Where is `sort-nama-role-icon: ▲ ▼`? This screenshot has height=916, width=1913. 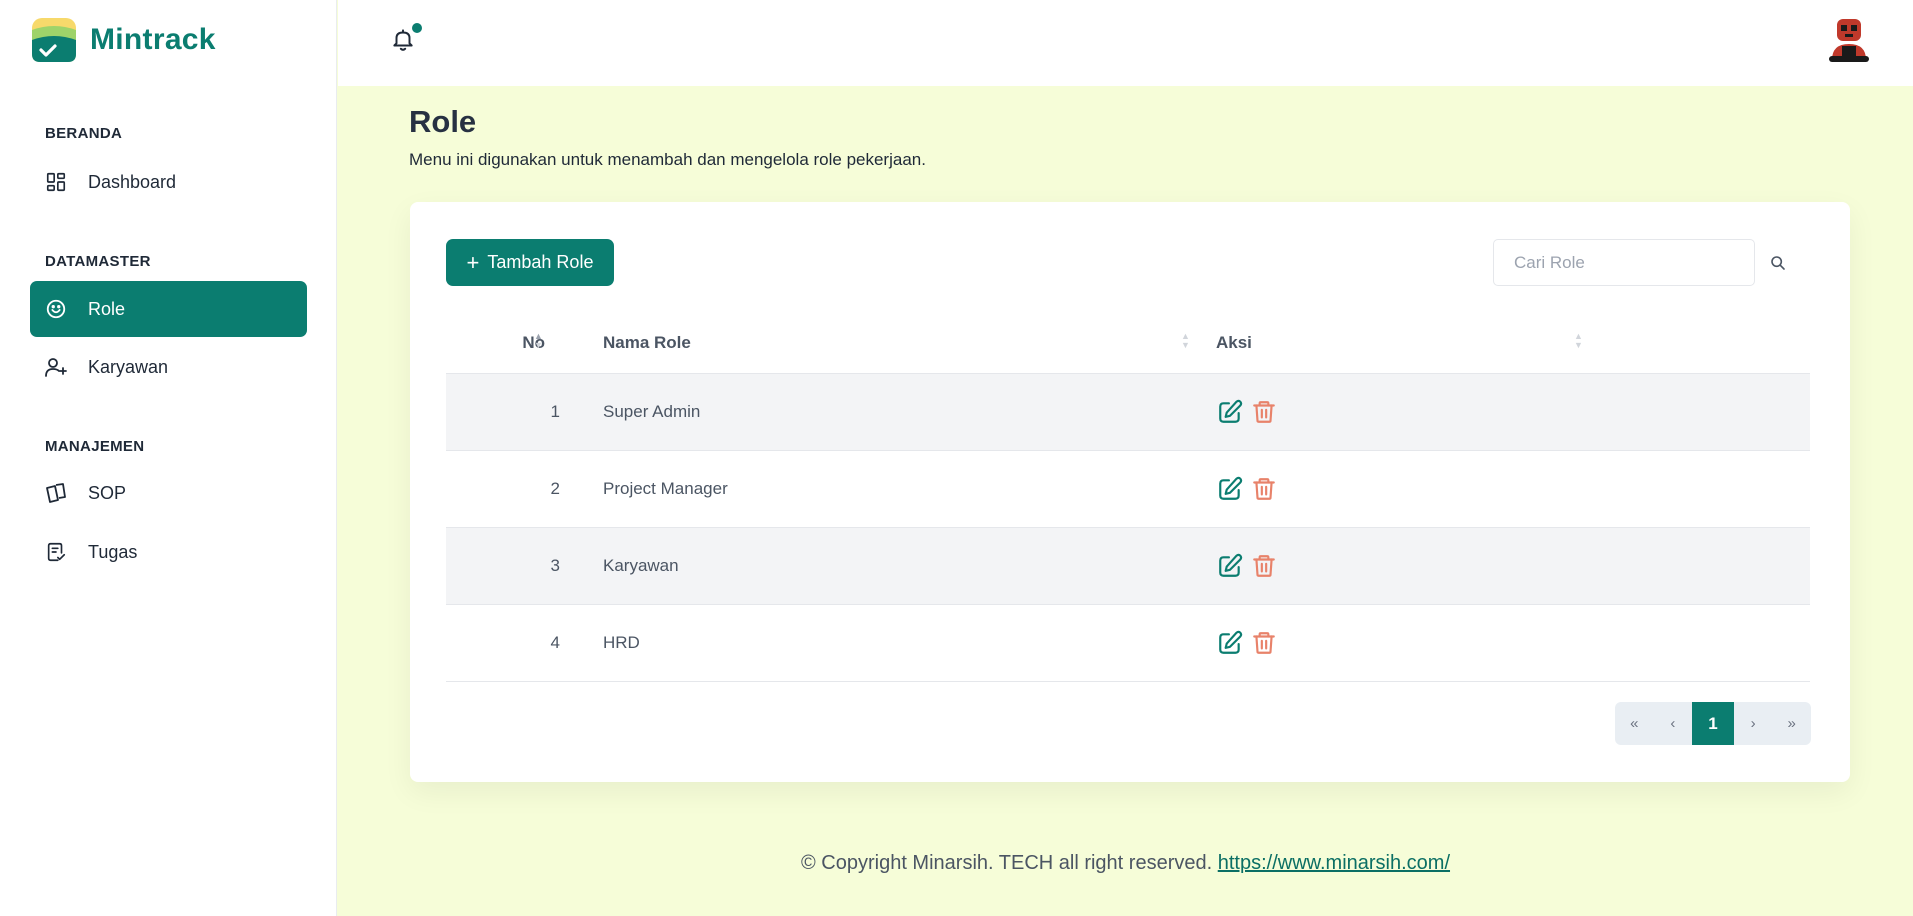 sort-nama-role-icon: ▲ ▼ is located at coordinates (1185, 341).